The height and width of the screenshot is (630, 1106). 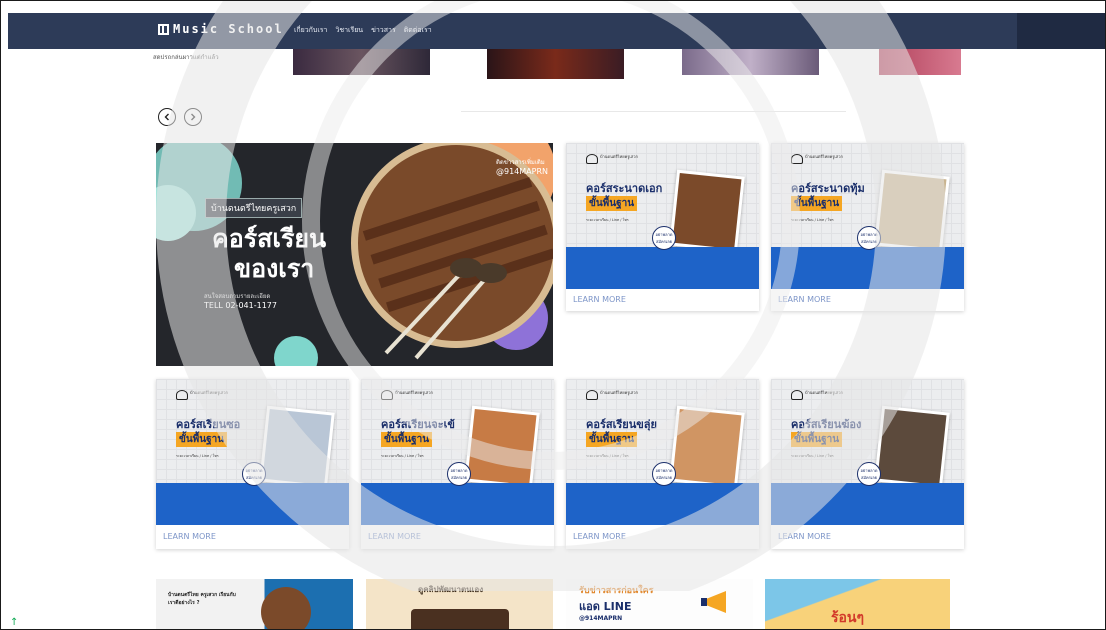 I want to click on chevron-right-icon, so click(x=193, y=117).